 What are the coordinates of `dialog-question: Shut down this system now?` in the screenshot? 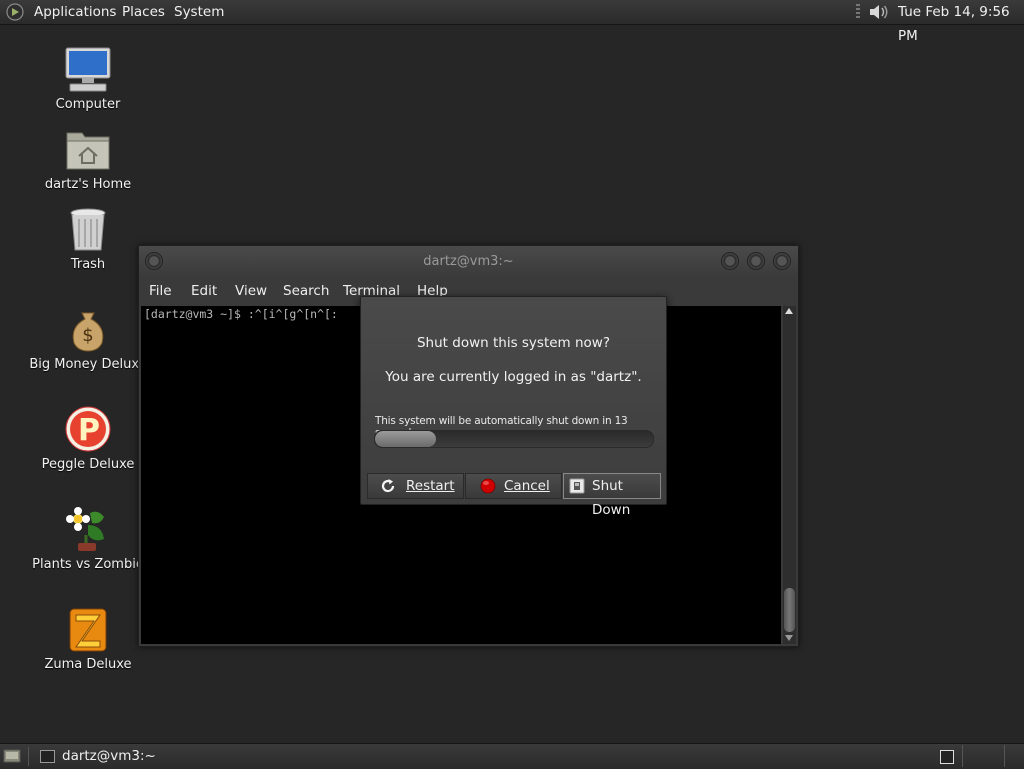 It's located at (513, 343).